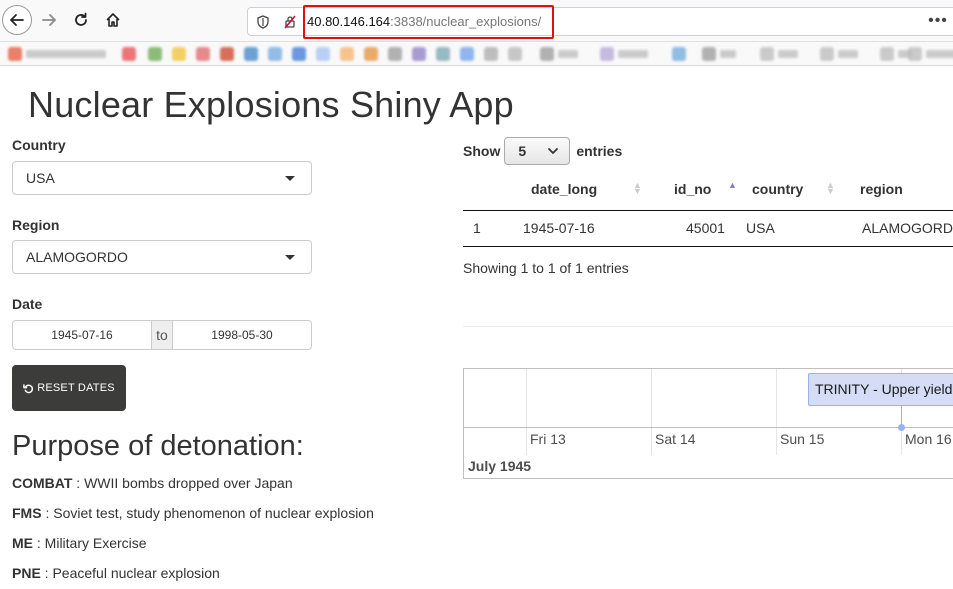 The image size is (953, 589). What do you see at coordinates (158, 446) in the screenshot?
I see `purpose-heading: Purpose of detonation:` at bounding box center [158, 446].